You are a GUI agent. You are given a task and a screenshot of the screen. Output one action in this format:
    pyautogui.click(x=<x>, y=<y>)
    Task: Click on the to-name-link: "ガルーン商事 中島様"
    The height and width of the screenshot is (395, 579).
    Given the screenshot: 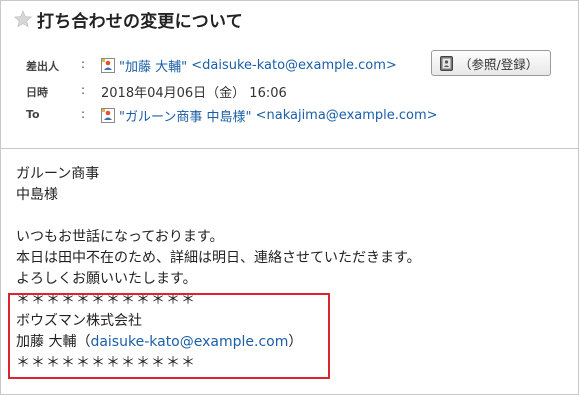 What is the action you would take?
    pyautogui.click(x=185, y=115)
    